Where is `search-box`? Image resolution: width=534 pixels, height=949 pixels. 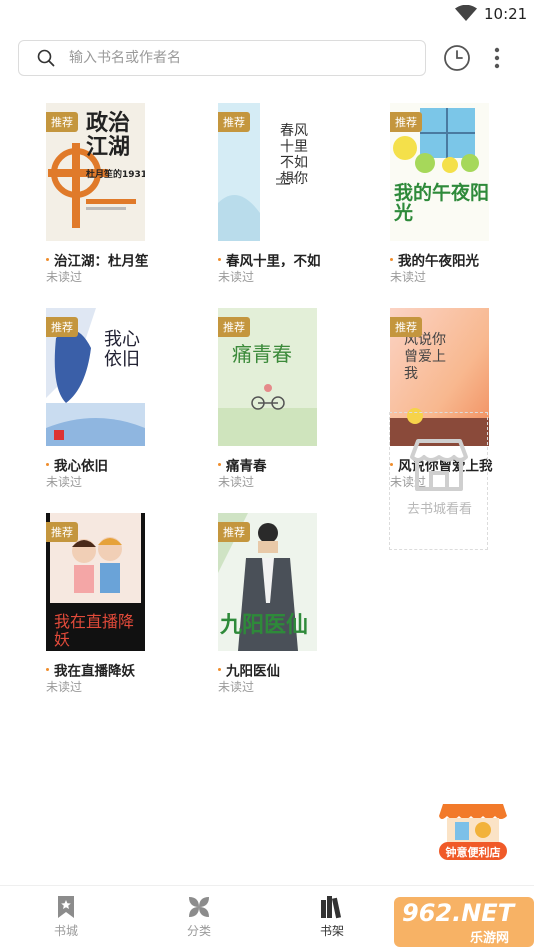
search-box is located at coordinates (222, 58).